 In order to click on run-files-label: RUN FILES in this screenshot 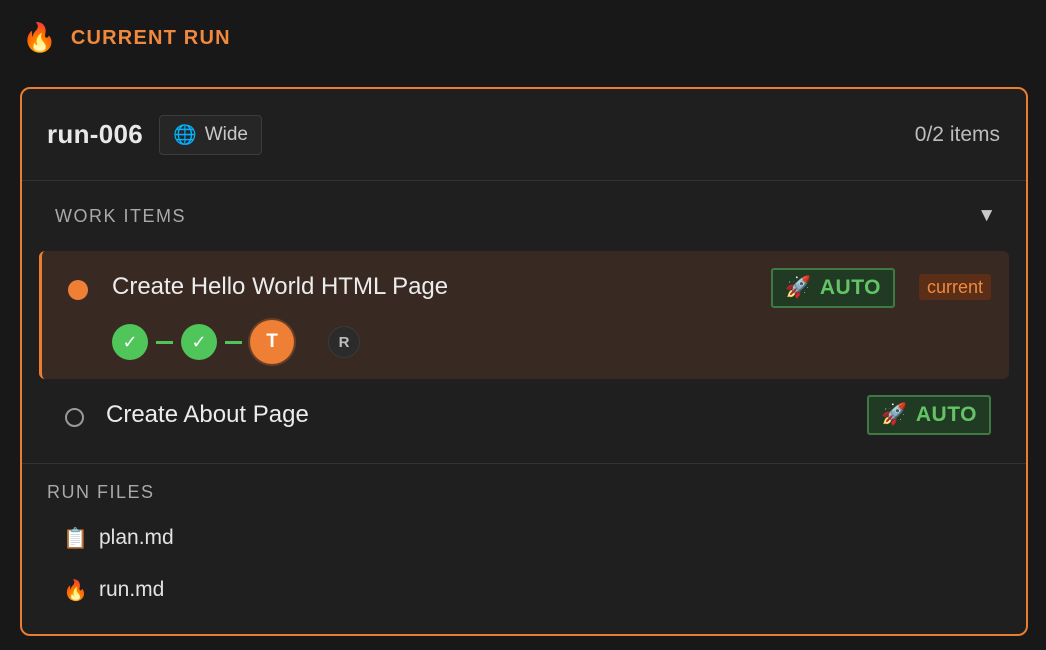, I will do `click(101, 492)`.